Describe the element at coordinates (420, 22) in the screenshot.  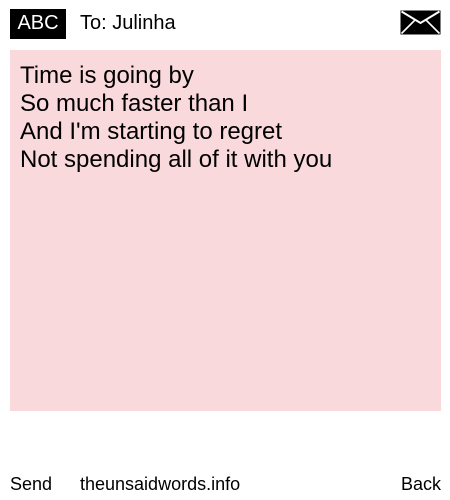
I see `envelope-icon` at that location.